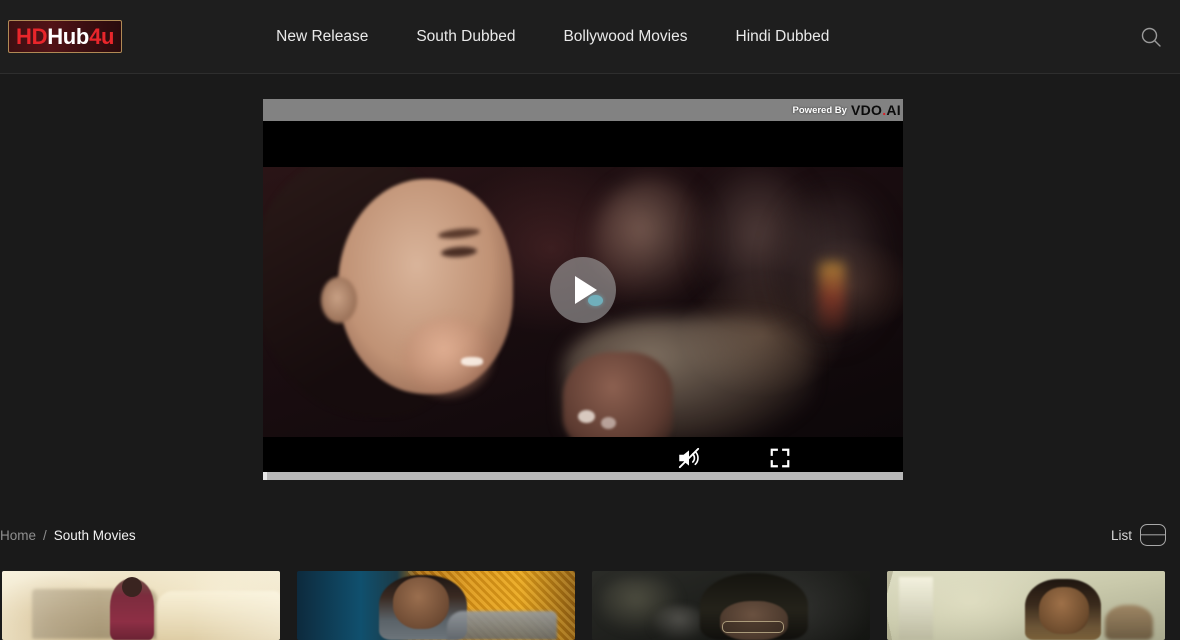 The width and height of the screenshot is (1180, 640). Describe the element at coordinates (916, 608) in the screenshot. I see `thumb4-pillar` at that location.